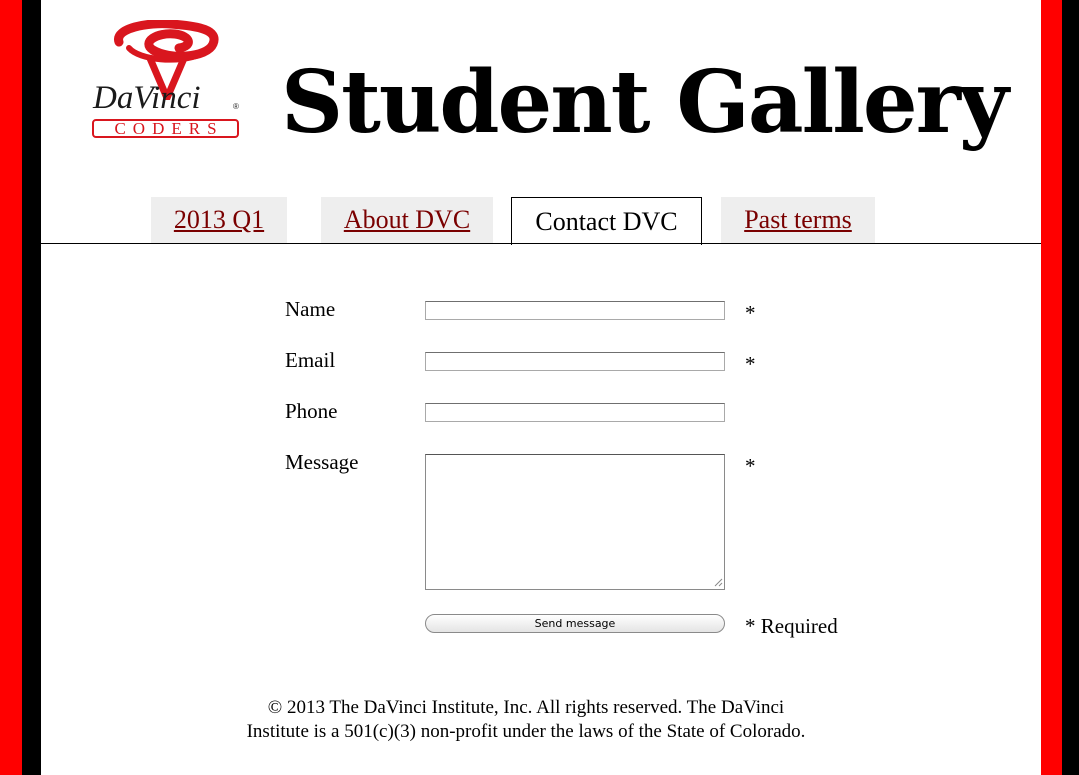 The width and height of the screenshot is (1079, 775). Describe the element at coordinates (750, 313) in the screenshot. I see `name-required-mark: *` at that location.